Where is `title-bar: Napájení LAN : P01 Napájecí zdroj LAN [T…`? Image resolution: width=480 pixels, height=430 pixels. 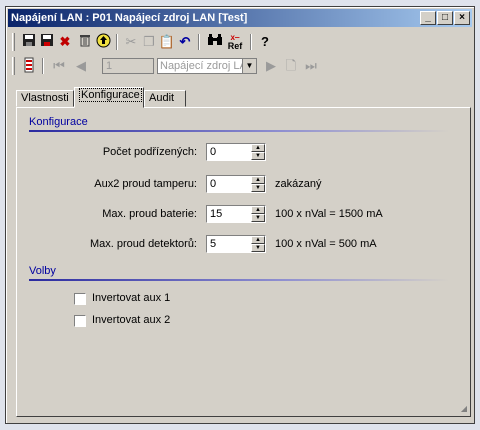 title-bar: Napájení LAN : P01 Napájecí zdroj LAN [T… is located at coordinates (240, 18).